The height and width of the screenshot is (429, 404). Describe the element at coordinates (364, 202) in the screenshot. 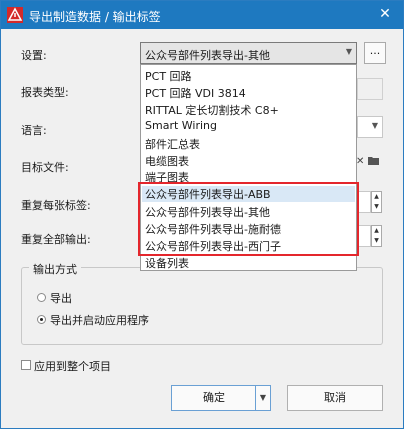

I see `repeat-each-label-input` at that location.